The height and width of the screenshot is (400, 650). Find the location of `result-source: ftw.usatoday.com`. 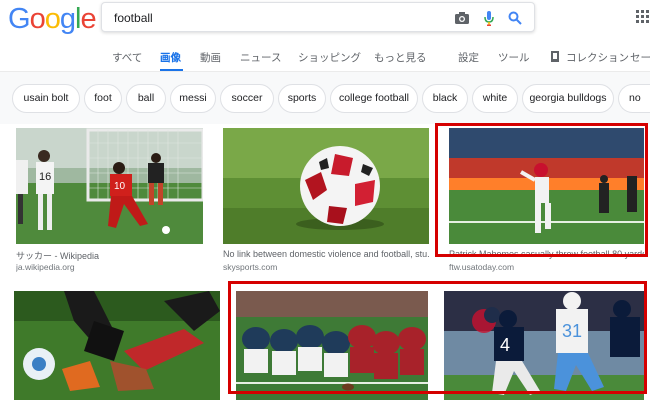

result-source: ftw.usatoday.com is located at coordinates (482, 267).